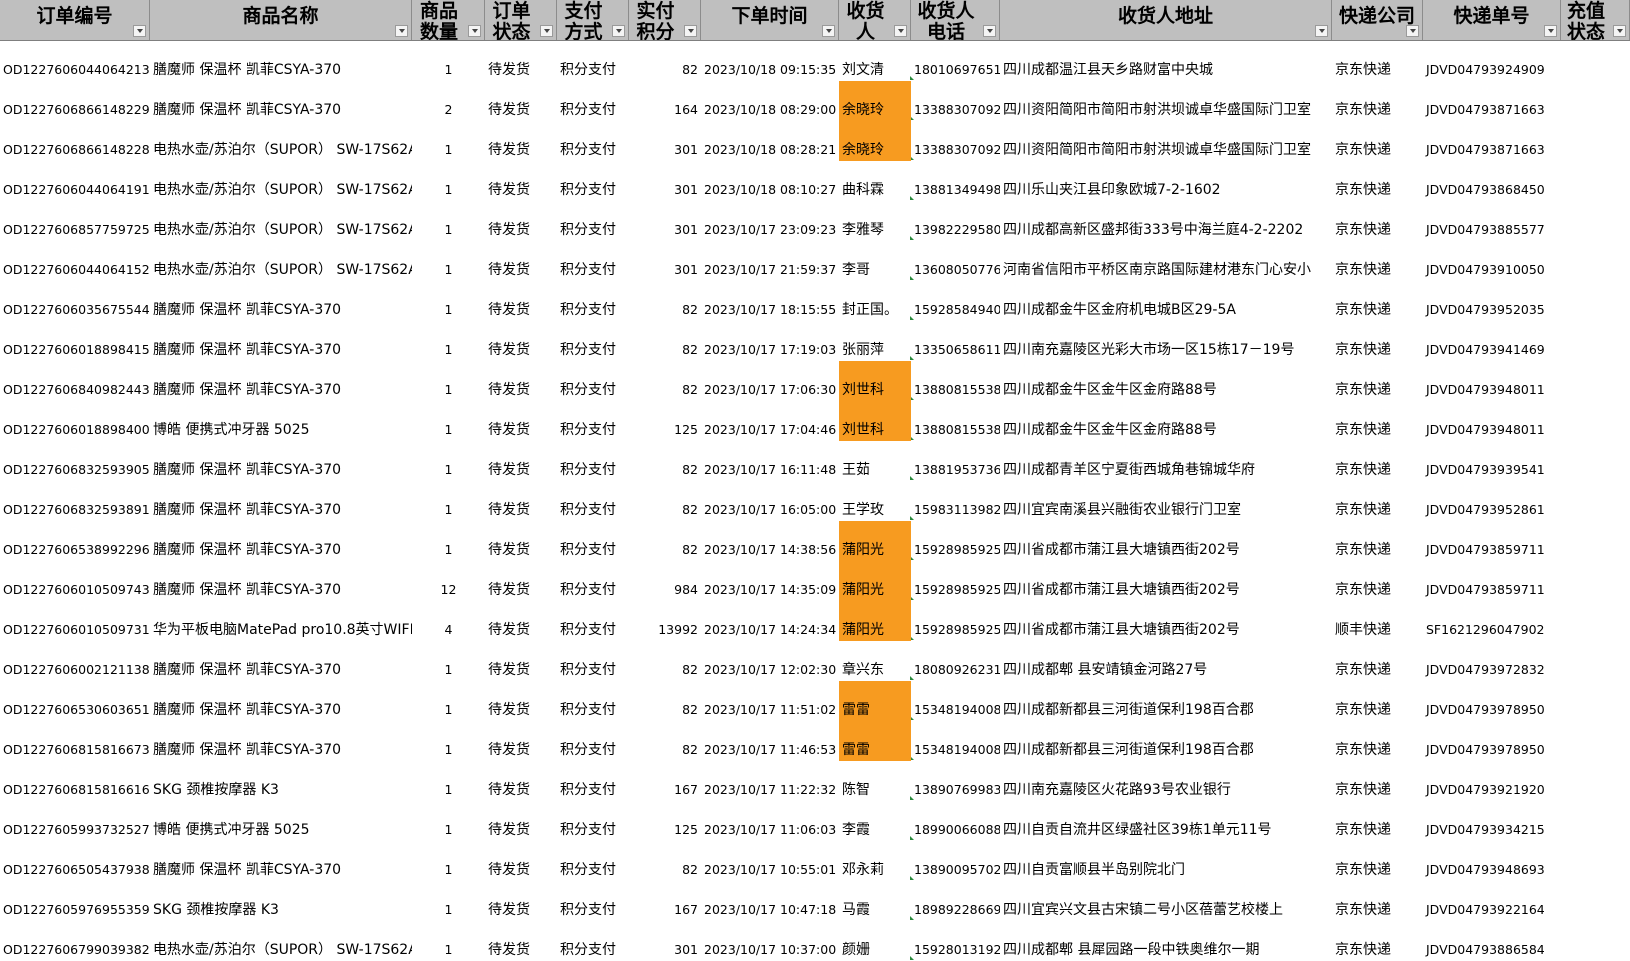  Describe the element at coordinates (770, 61) in the screenshot. I see `cell-time: 2023/10/18 09:15:35` at that location.